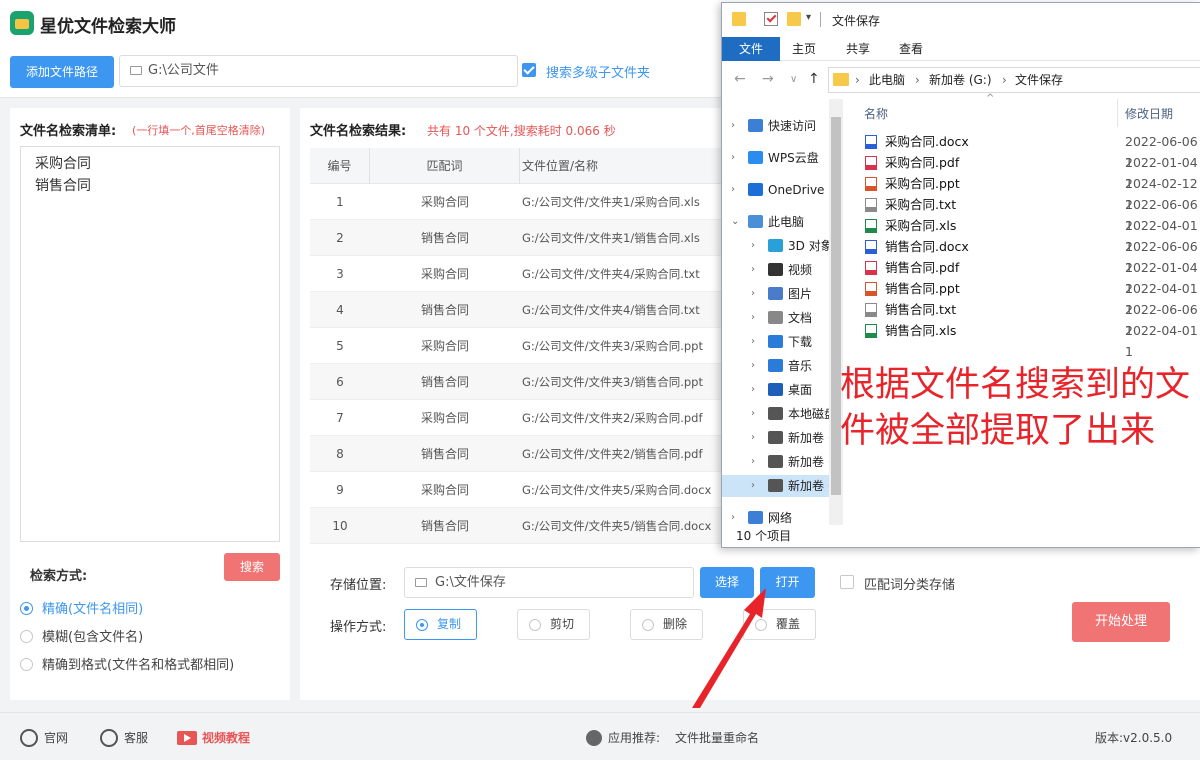  I want to click on op-cut-radio: 剪切, so click(553, 624).